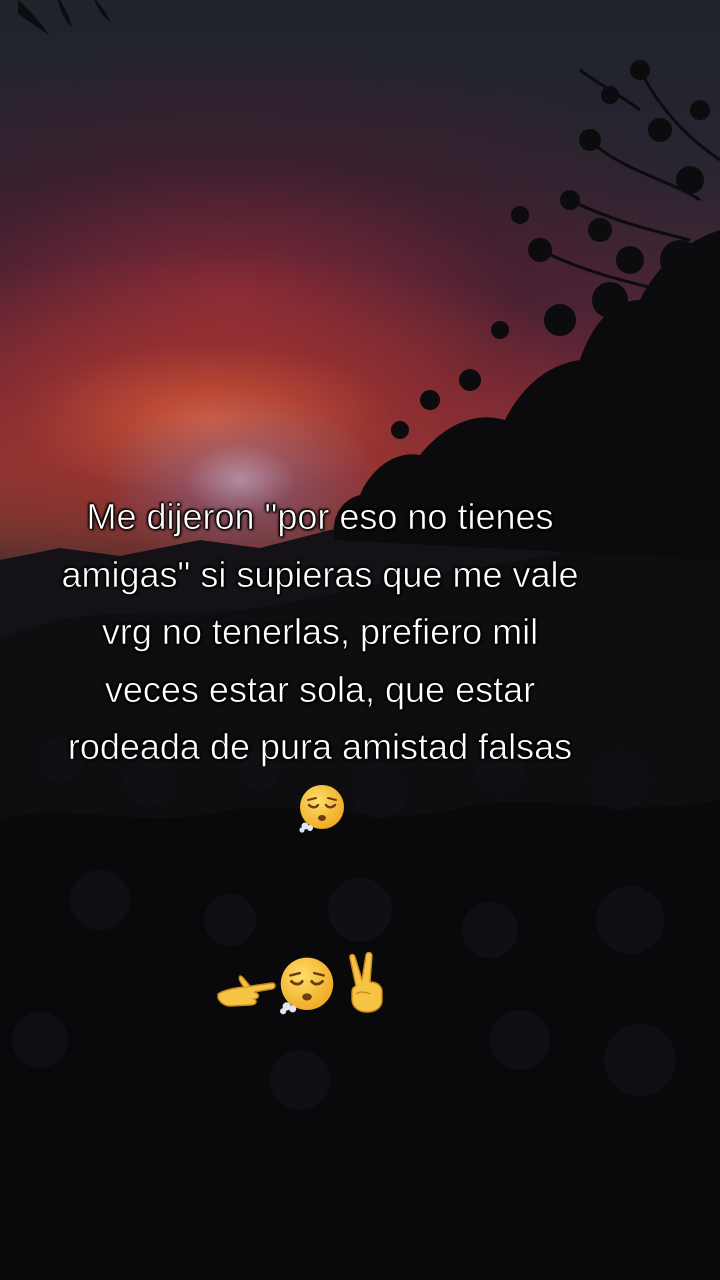 This screenshot has width=720, height=1280. Describe the element at coordinates (320, 517) in the screenshot. I see `caption-line: Me dijeron "por eso no tienes` at that location.